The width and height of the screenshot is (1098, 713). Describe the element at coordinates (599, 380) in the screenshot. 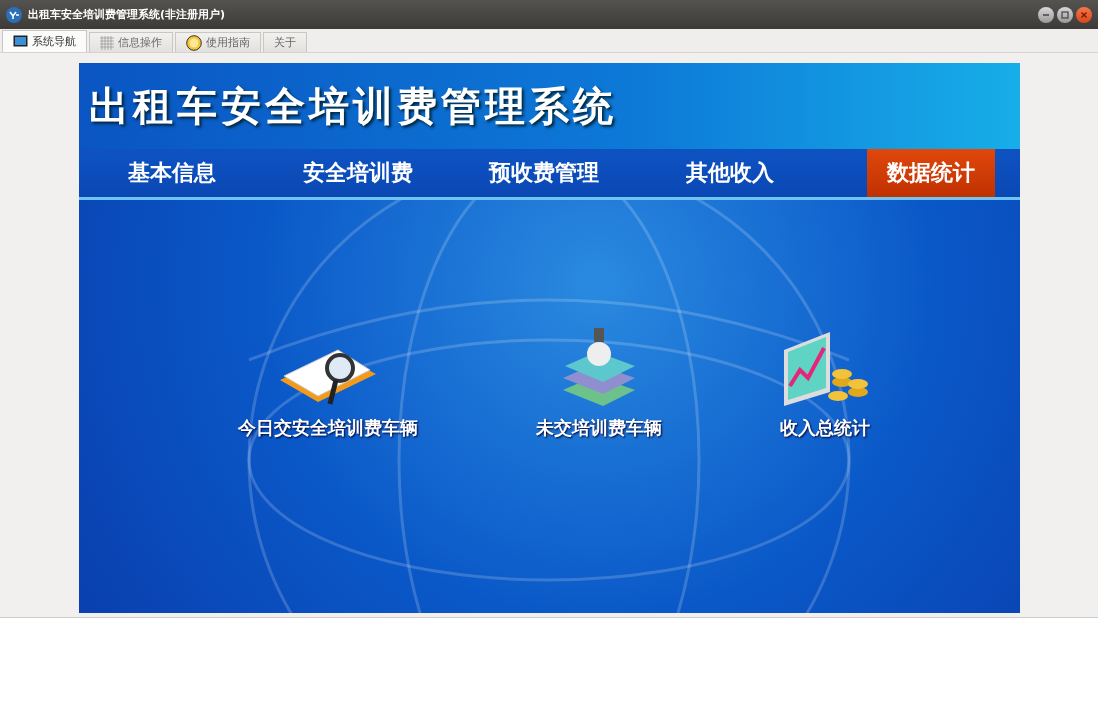

I see `shortcut-button: 未交培训费车辆` at that location.